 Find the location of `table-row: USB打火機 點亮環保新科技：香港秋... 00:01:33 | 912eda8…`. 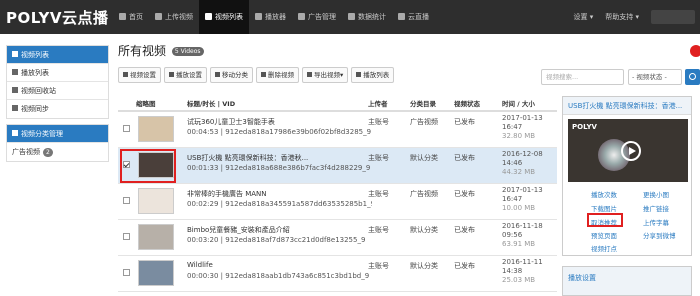

table-row: USB打火機 點亮環保新科技：香港秋... 00:01:33 | 912eda8… is located at coordinates (337, 166).